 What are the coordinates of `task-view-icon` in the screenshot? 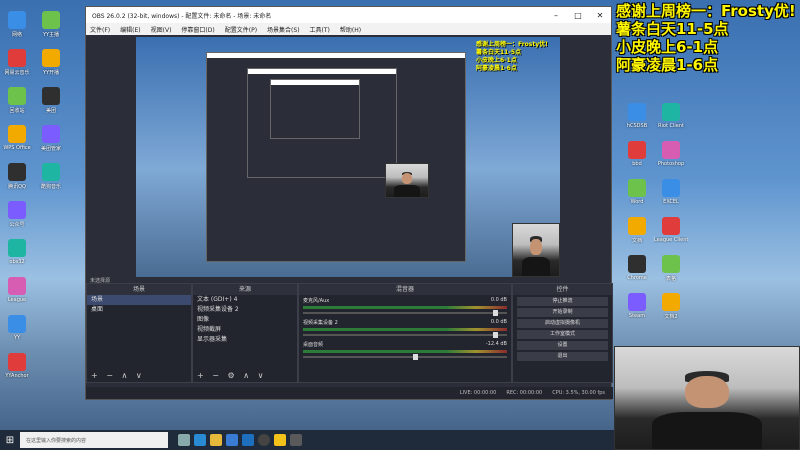 It's located at (184, 440).